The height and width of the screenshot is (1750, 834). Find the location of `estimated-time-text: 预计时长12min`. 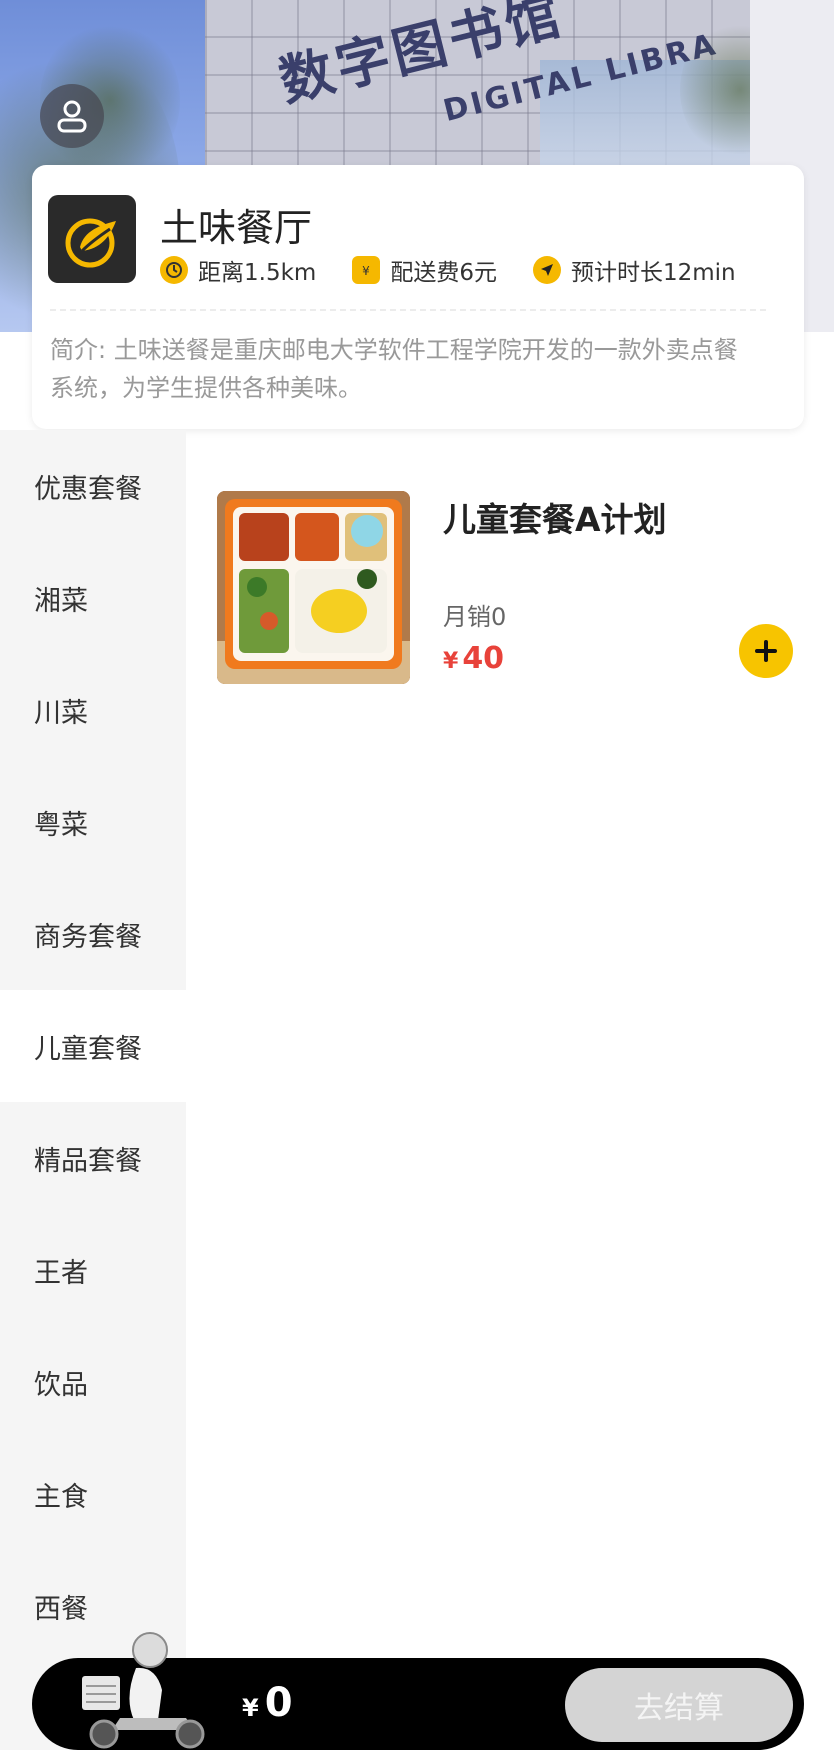

estimated-time-text: 预计时长12min is located at coordinates (653, 273).